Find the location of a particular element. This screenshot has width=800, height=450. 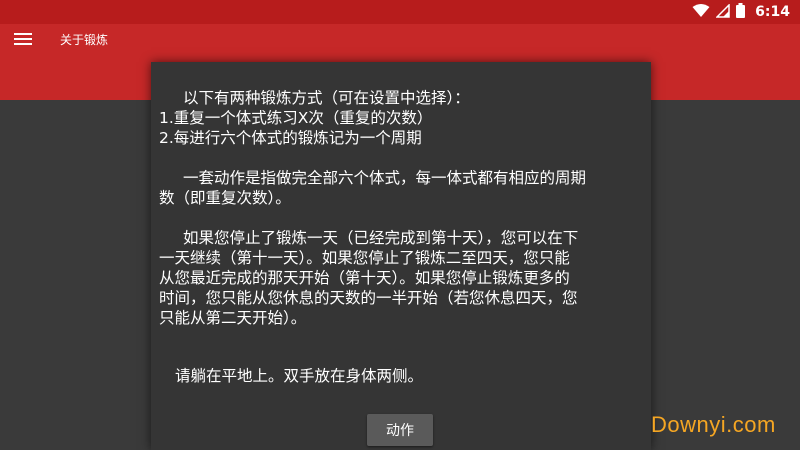

resume-rule-line-3: 从您最近完成的那天开始（第十天）。如果您停止锻炼更多的 is located at coordinates (364, 278).